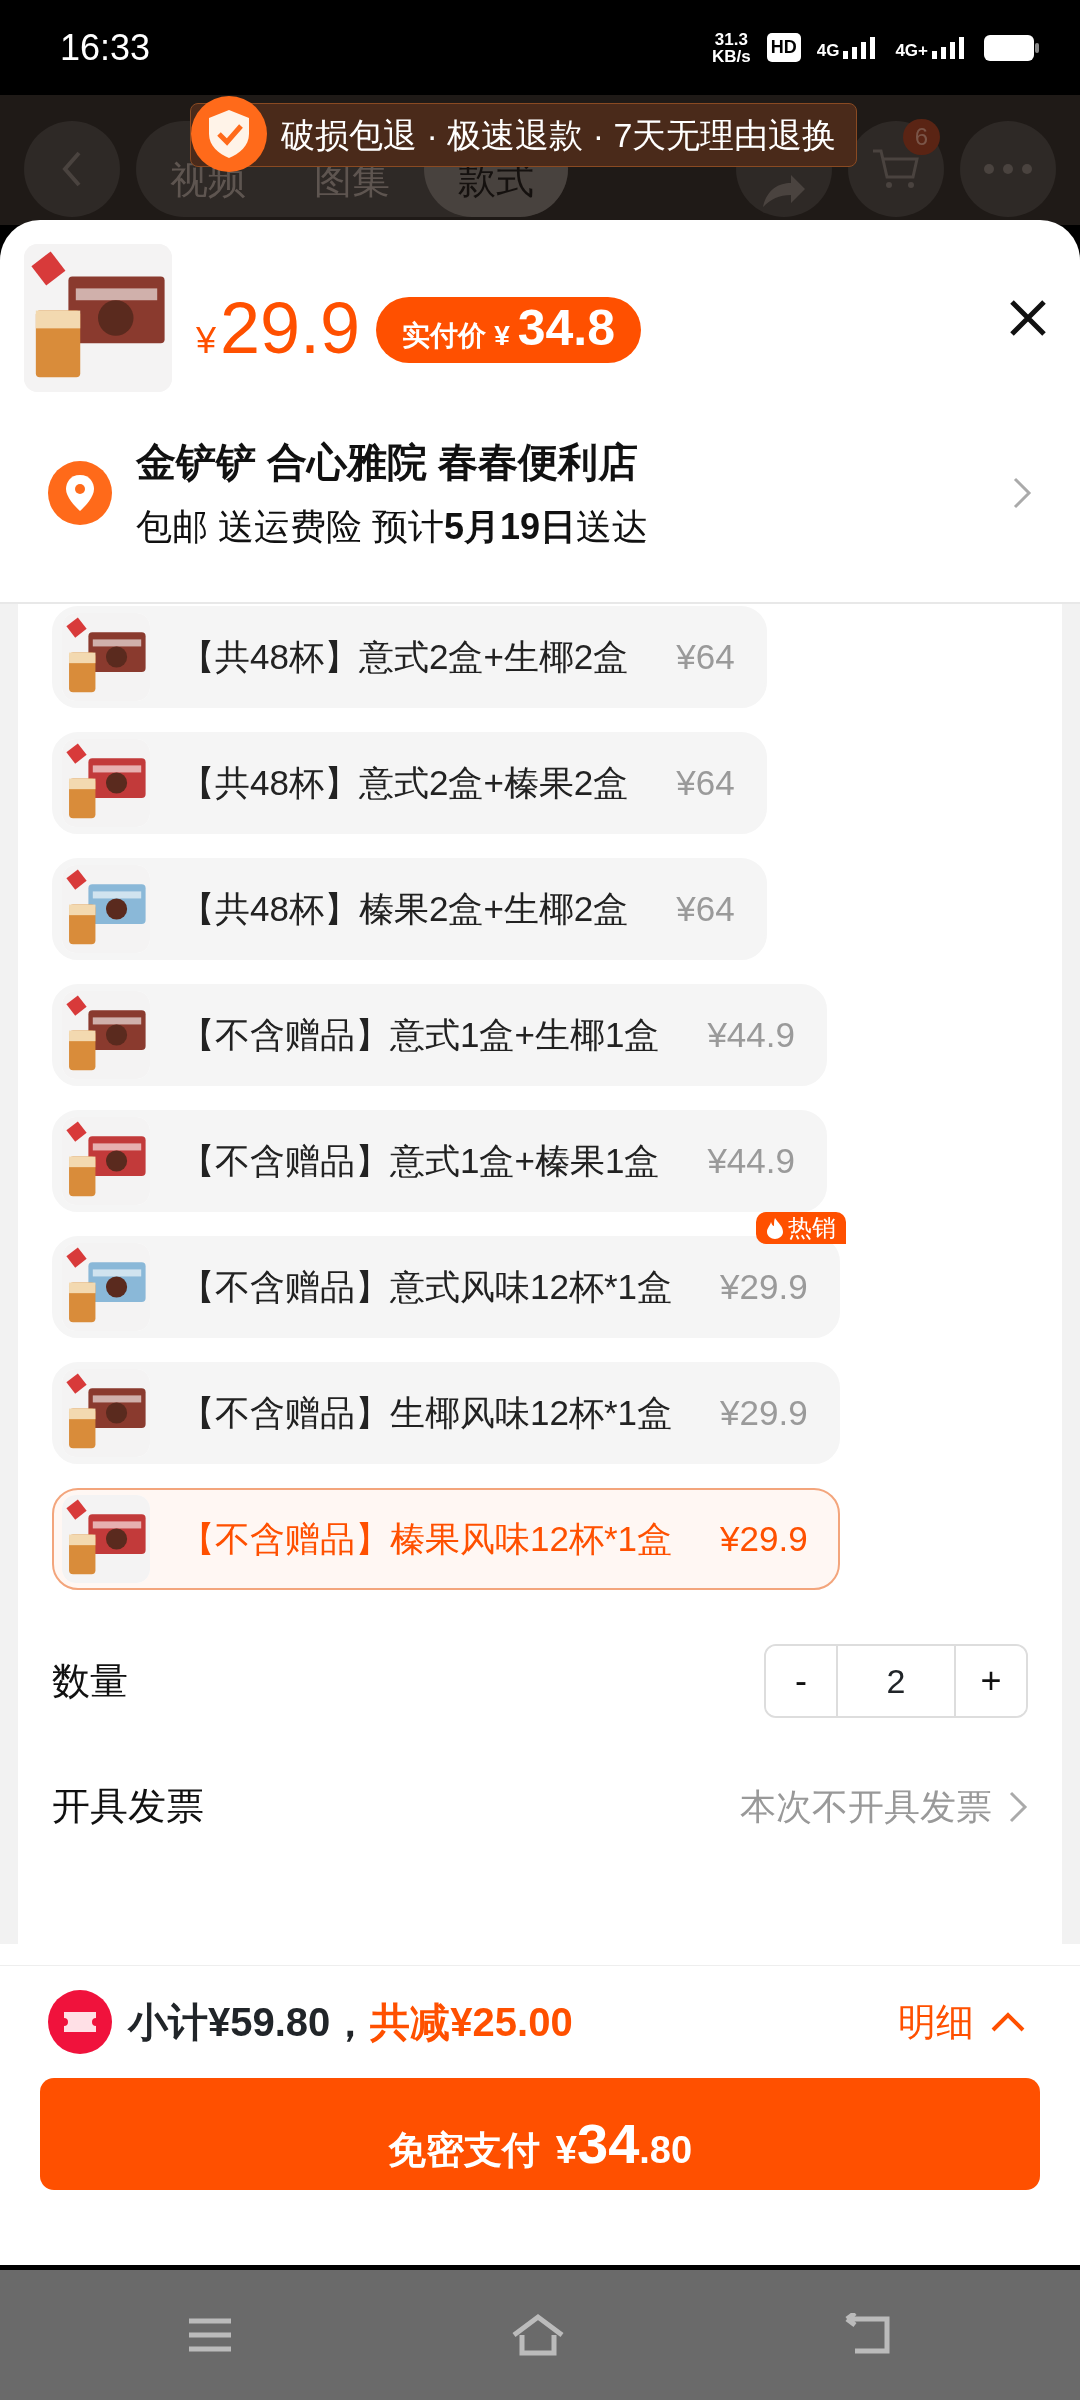 This screenshot has width=1080, height=2400. I want to click on option-label: 【共48杯】意式2盒+榛果2盒, so click(404, 782).